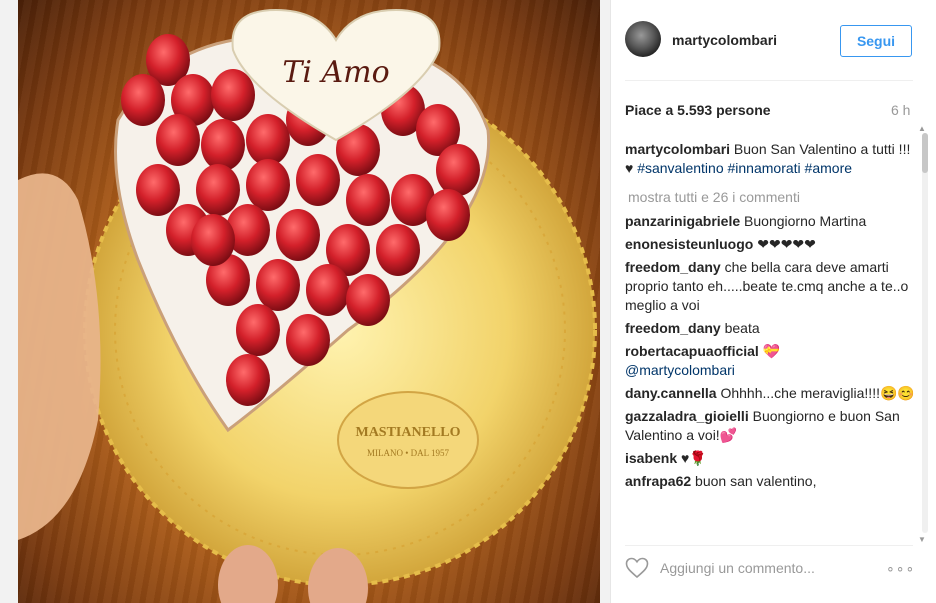 This screenshot has height=603, width=936. I want to click on cake-brand-stamp: MASTIANELLO, so click(407, 432).